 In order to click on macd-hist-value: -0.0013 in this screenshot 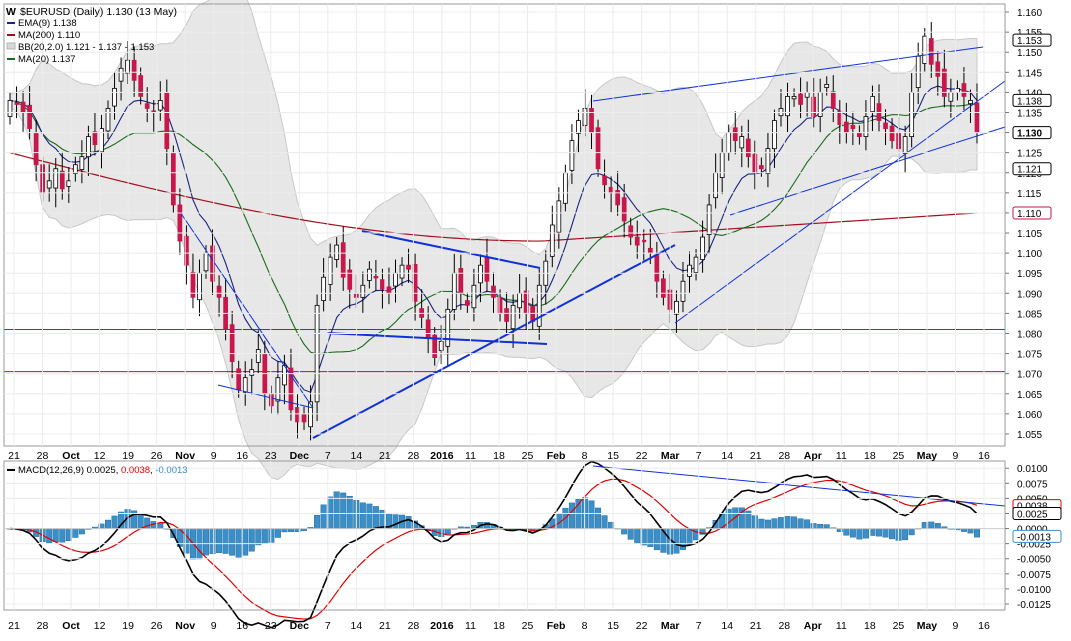, I will do `click(171, 470)`.